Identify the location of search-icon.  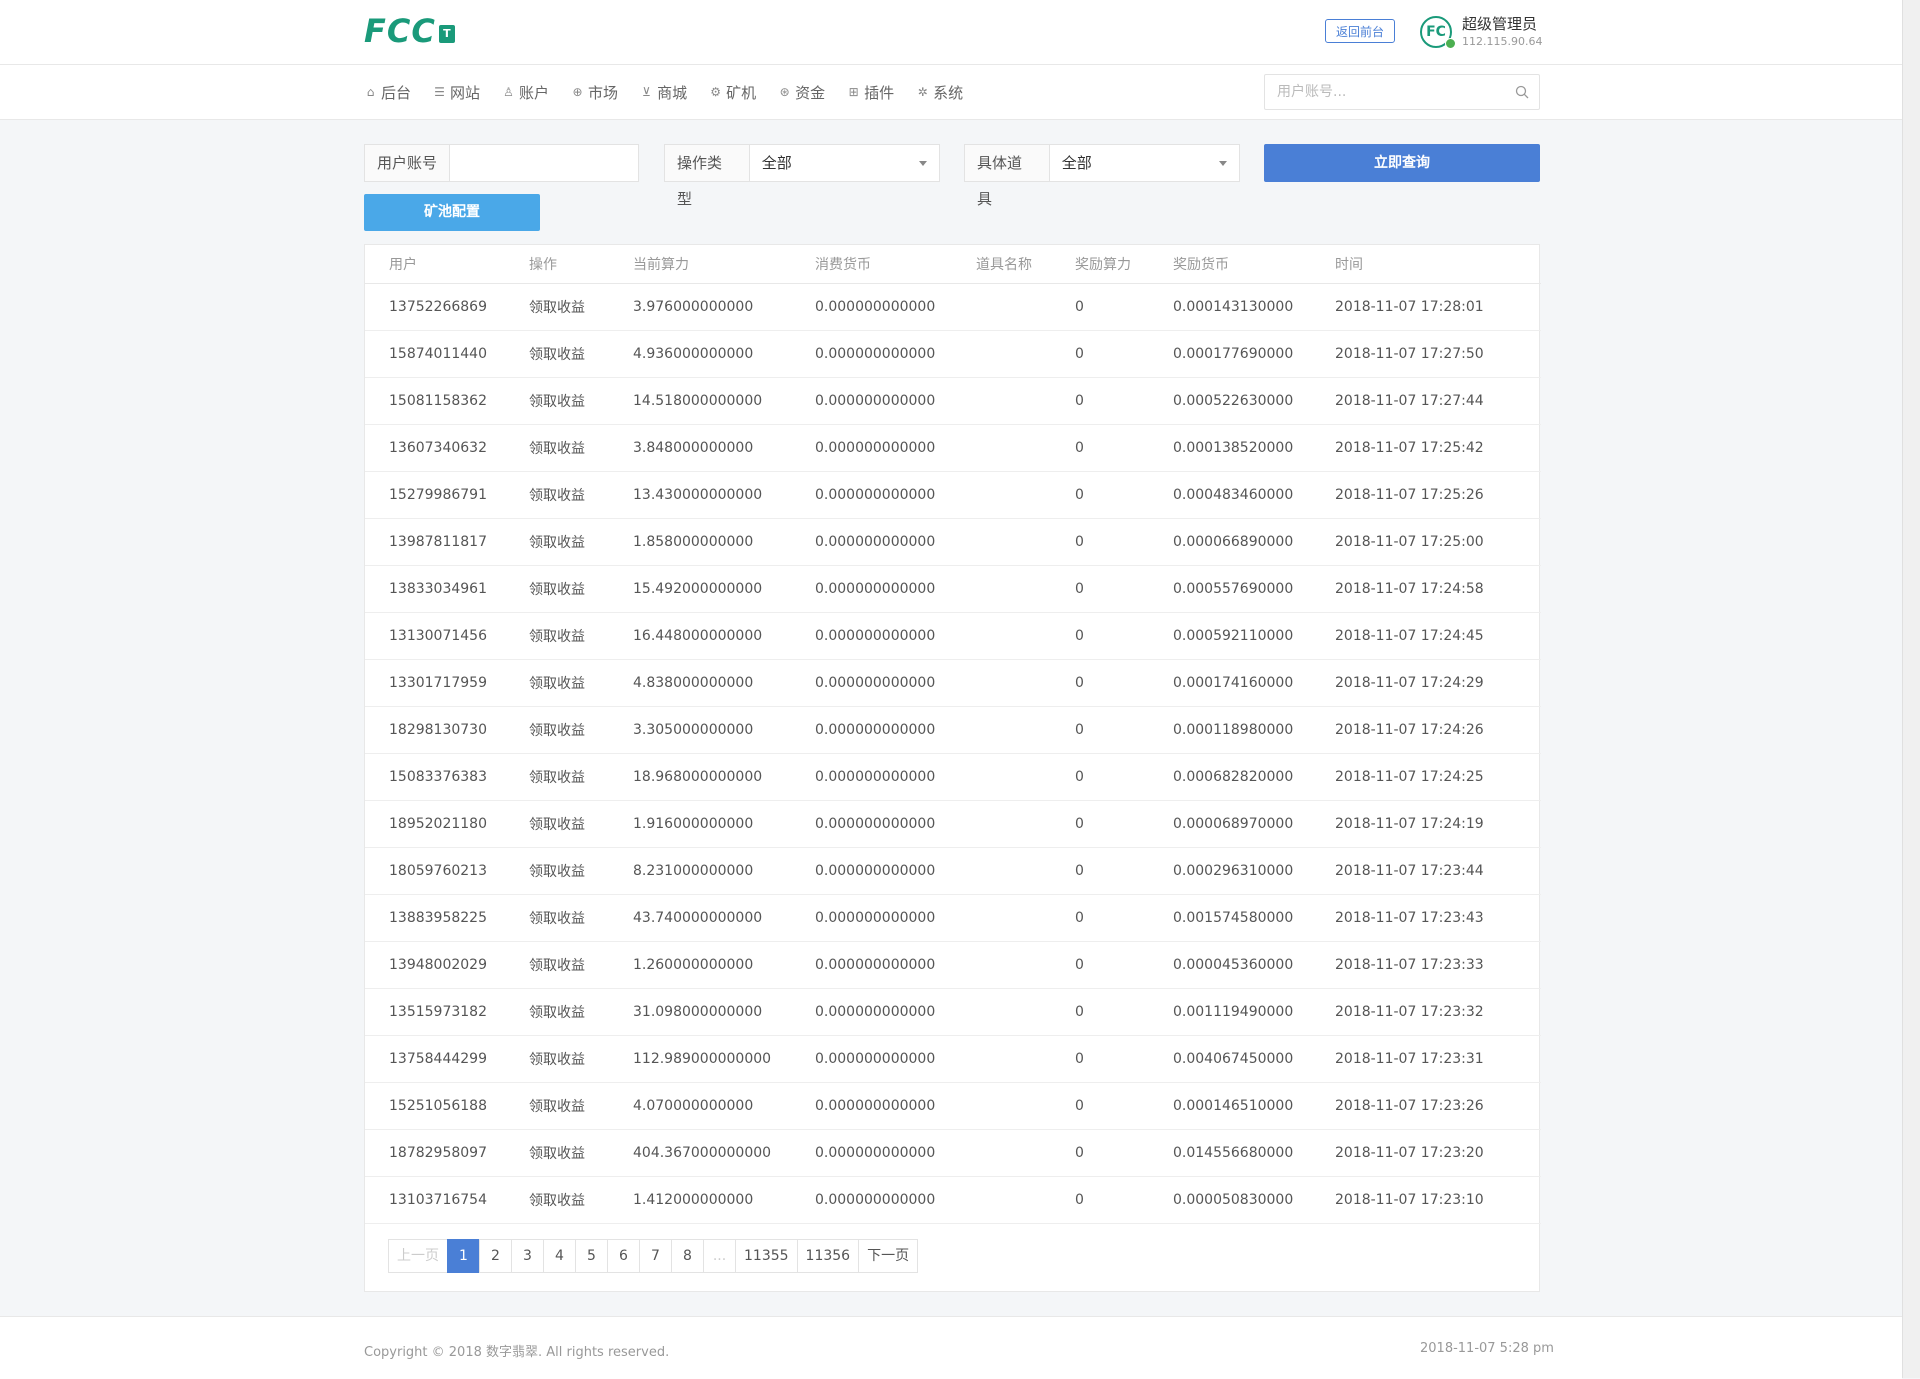
(1522, 92).